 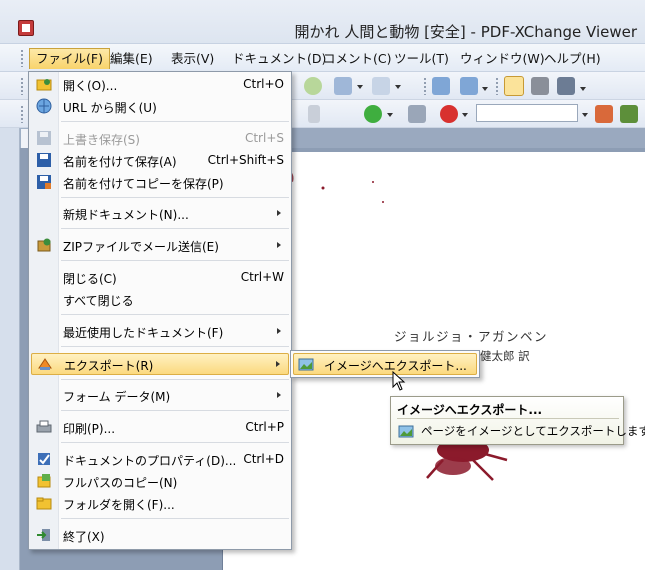 What do you see at coordinates (84, 537) in the screenshot?
I see `menu-item-label: 終了(X)` at bounding box center [84, 537].